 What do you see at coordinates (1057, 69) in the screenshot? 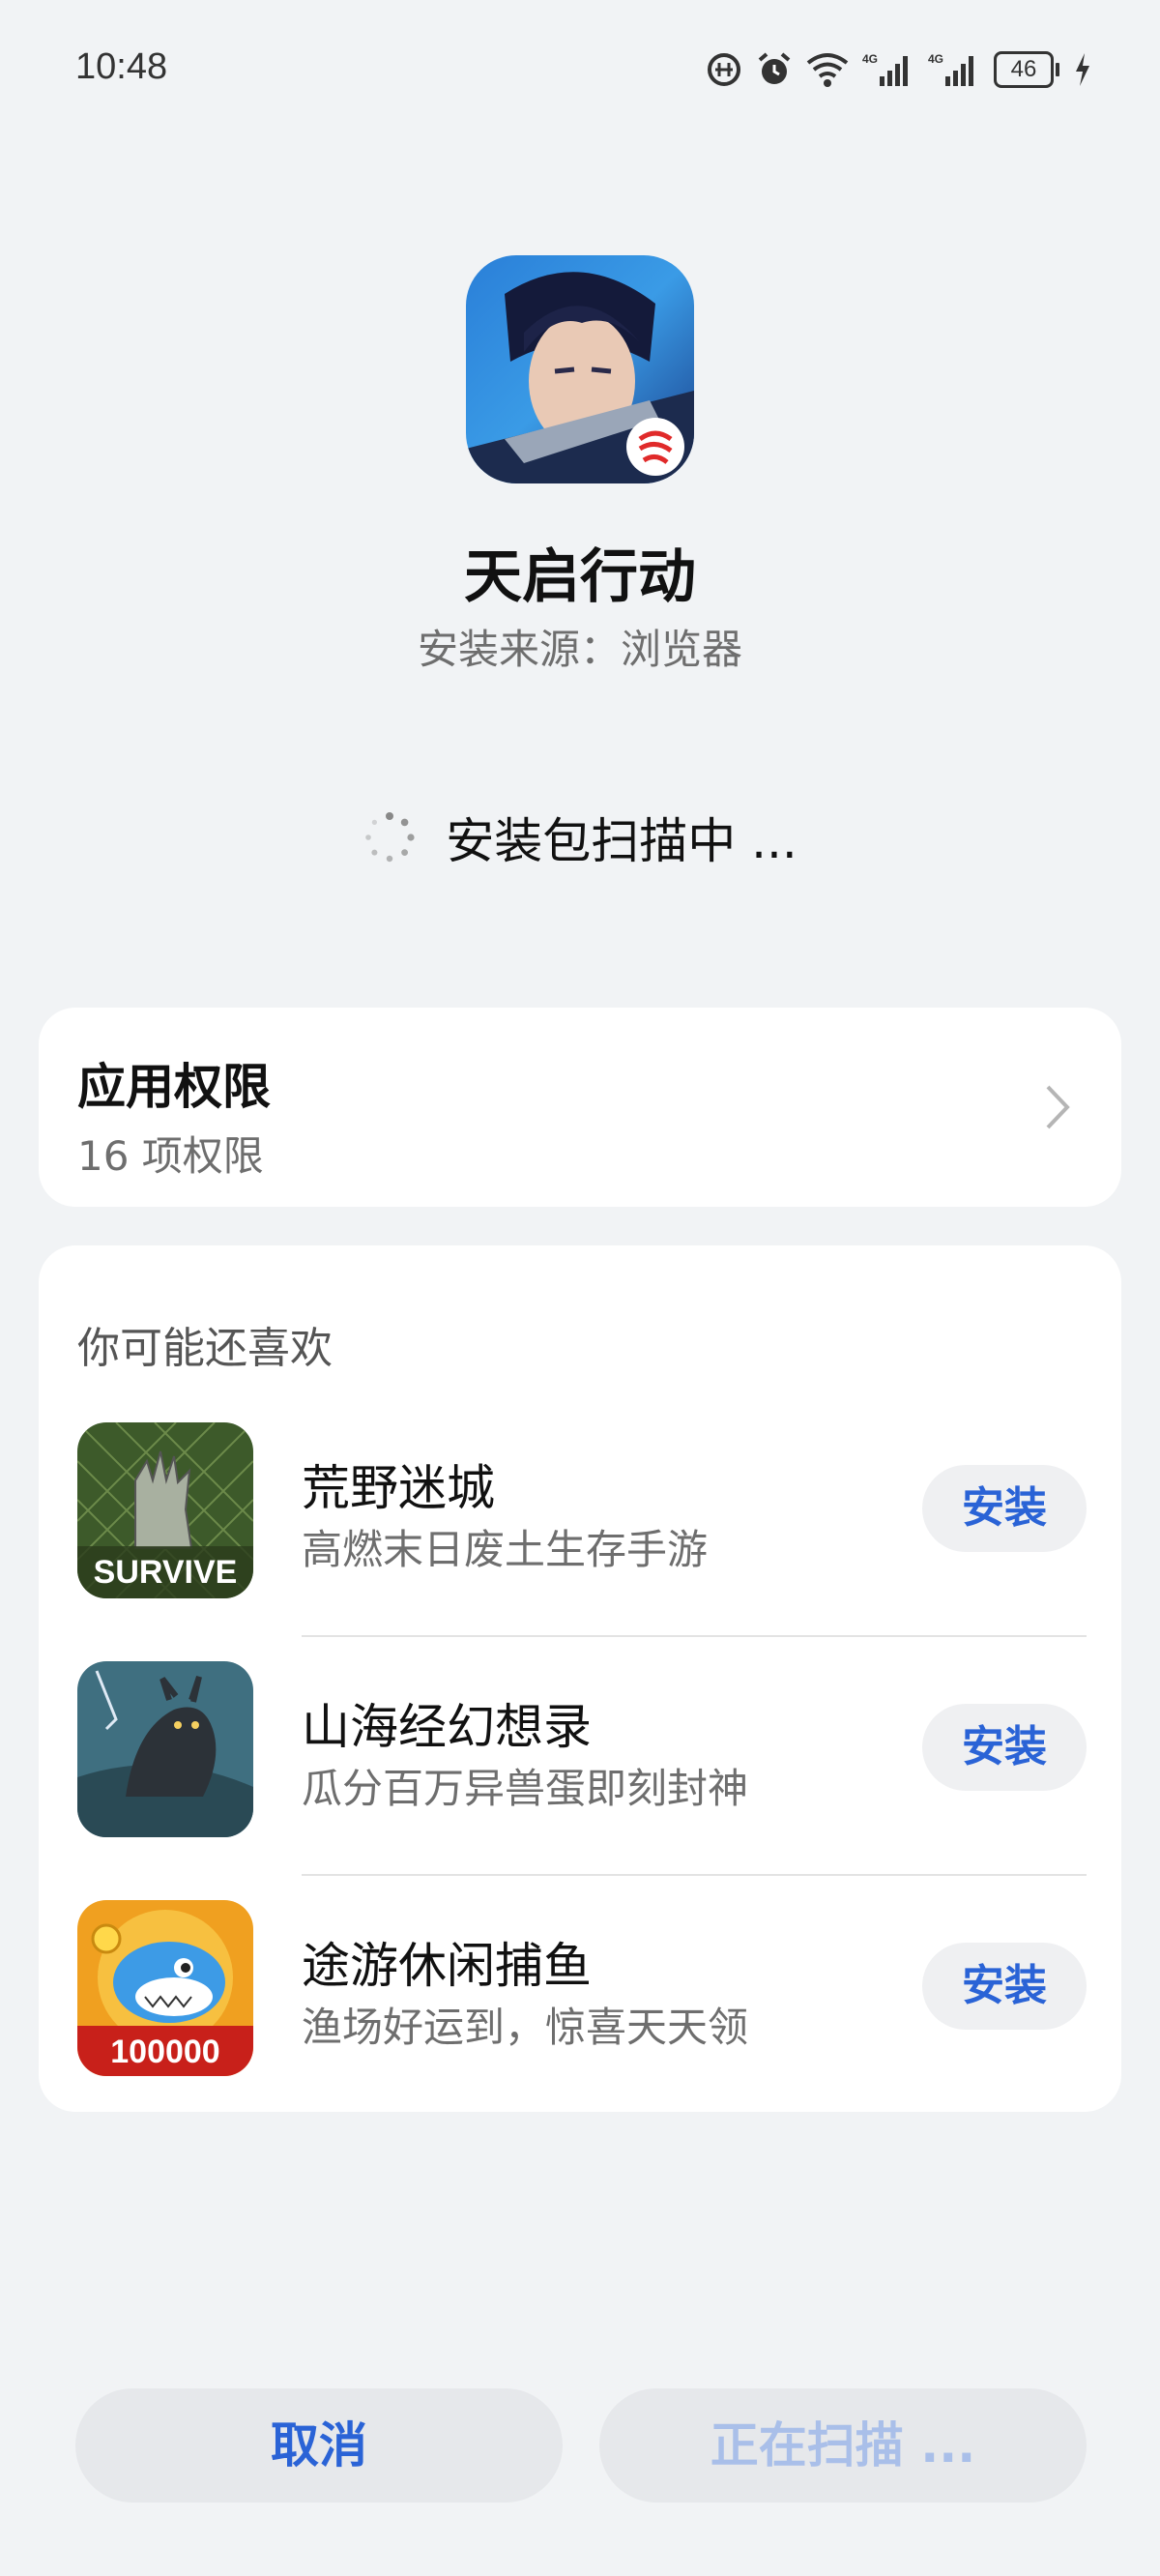
I see `battery-tip` at bounding box center [1057, 69].